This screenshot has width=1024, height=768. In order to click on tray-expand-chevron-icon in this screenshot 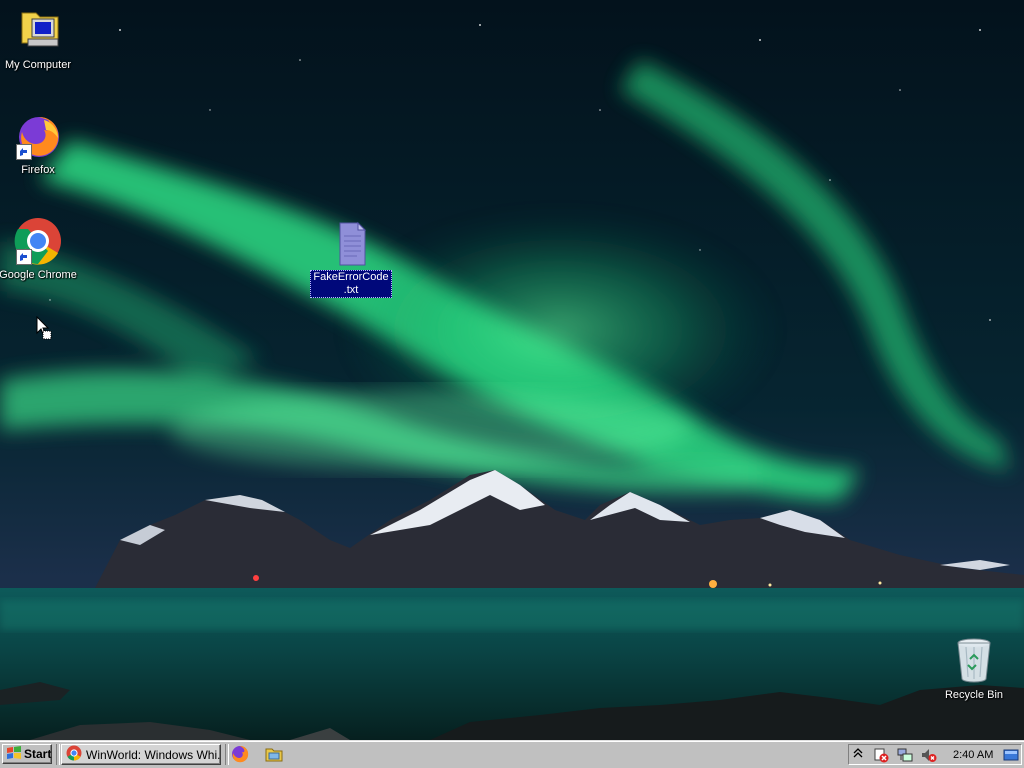, I will do `click(858, 754)`.